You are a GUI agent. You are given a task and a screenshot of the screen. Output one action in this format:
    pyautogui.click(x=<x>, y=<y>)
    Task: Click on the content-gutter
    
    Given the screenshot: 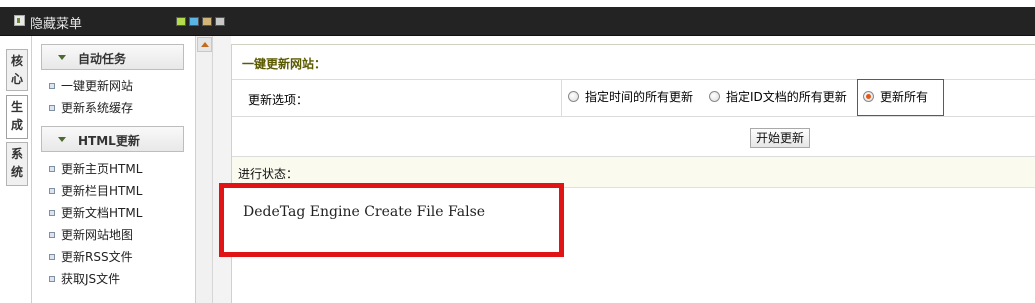 What is the action you would take?
    pyautogui.click(x=222, y=169)
    